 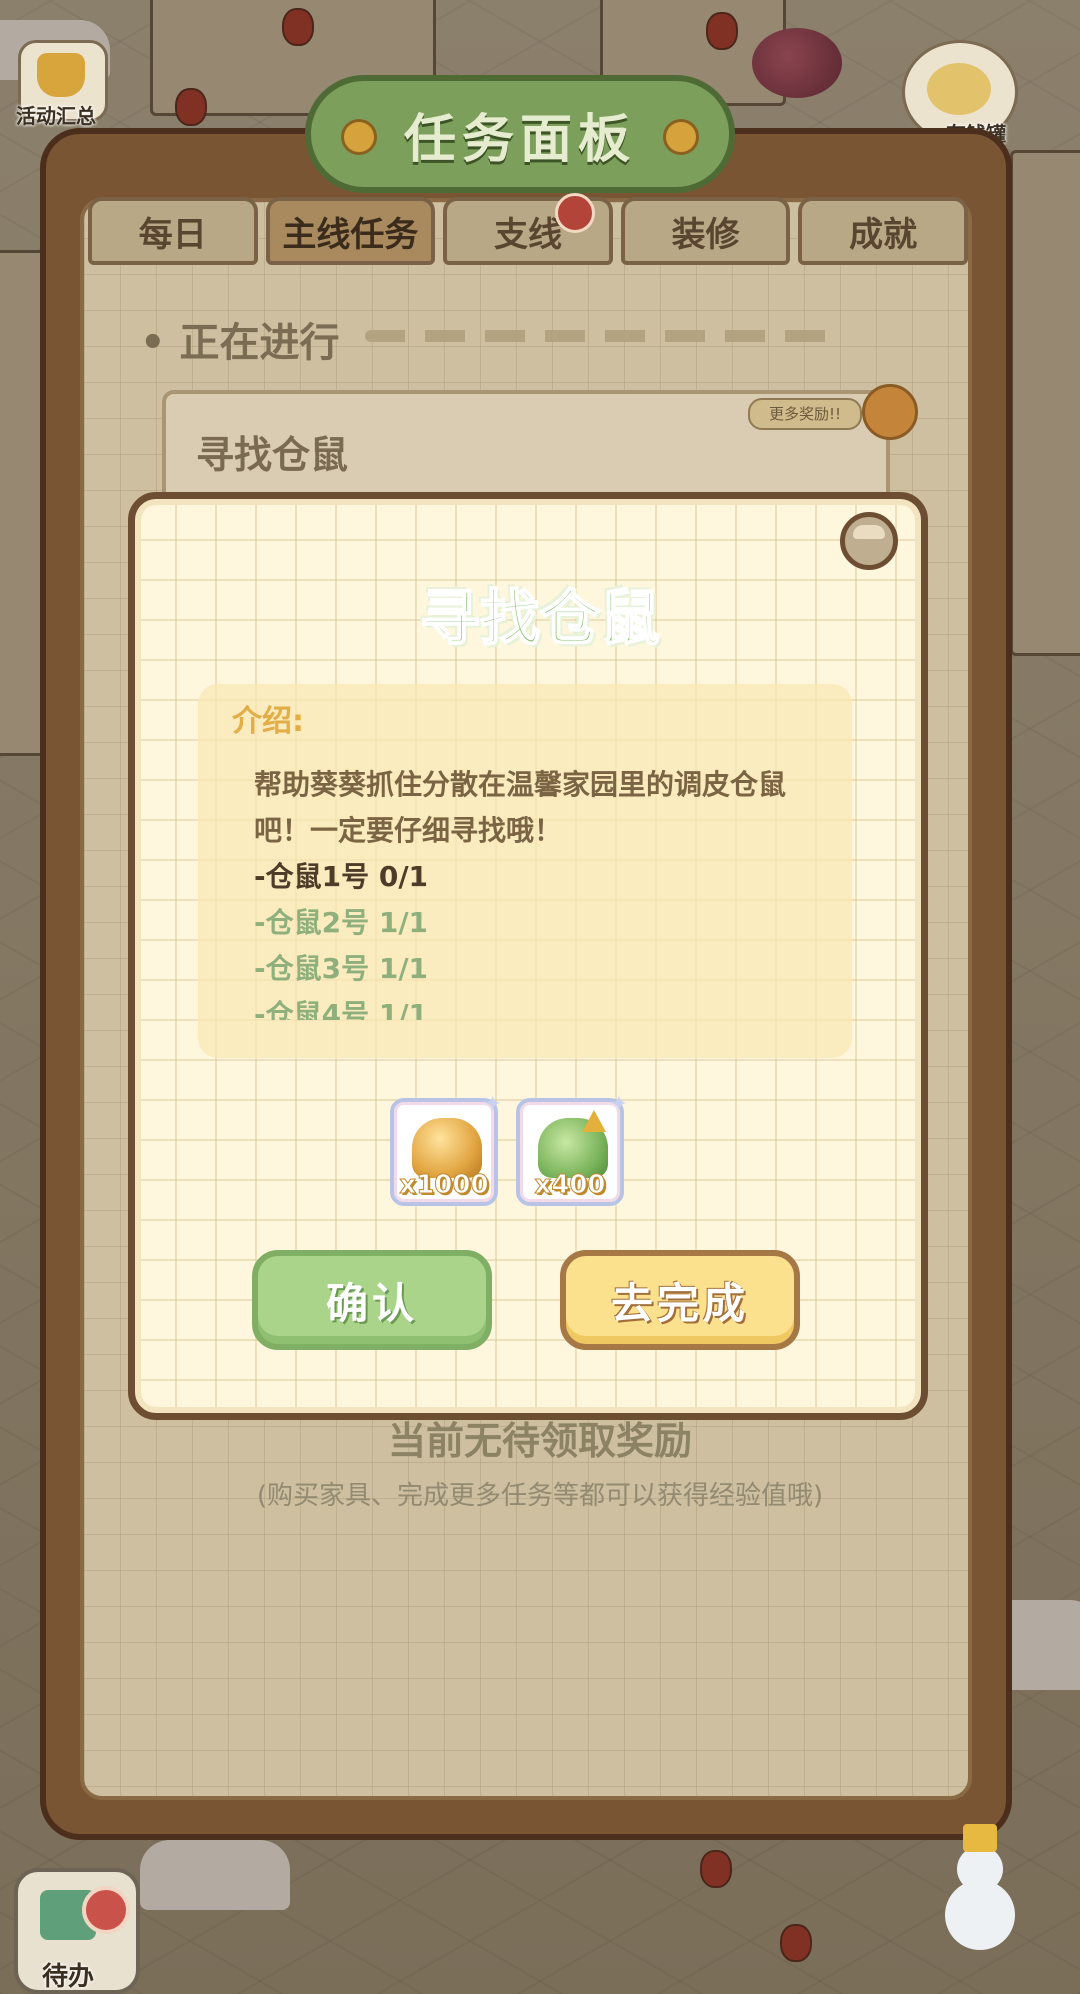 I want to click on task-board-title: 任务面板, so click(x=519, y=139).